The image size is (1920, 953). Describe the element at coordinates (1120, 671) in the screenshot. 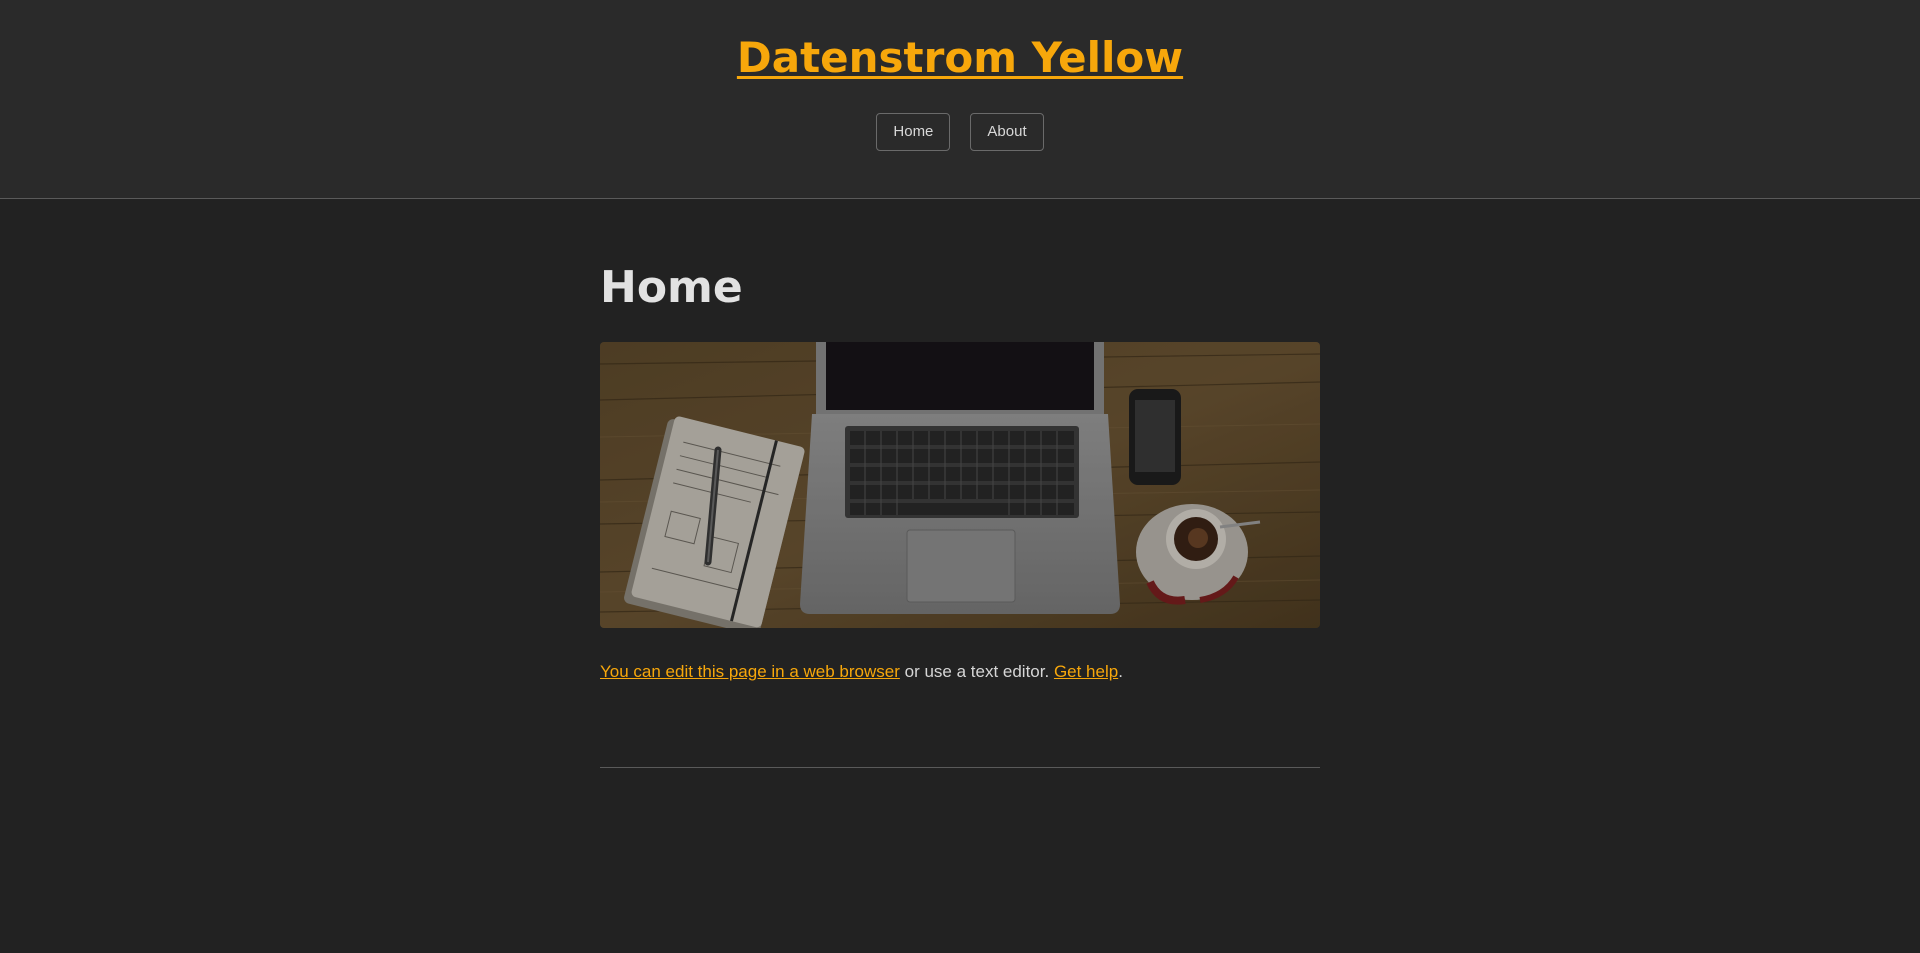

I see `paragraph-end-text: .` at that location.